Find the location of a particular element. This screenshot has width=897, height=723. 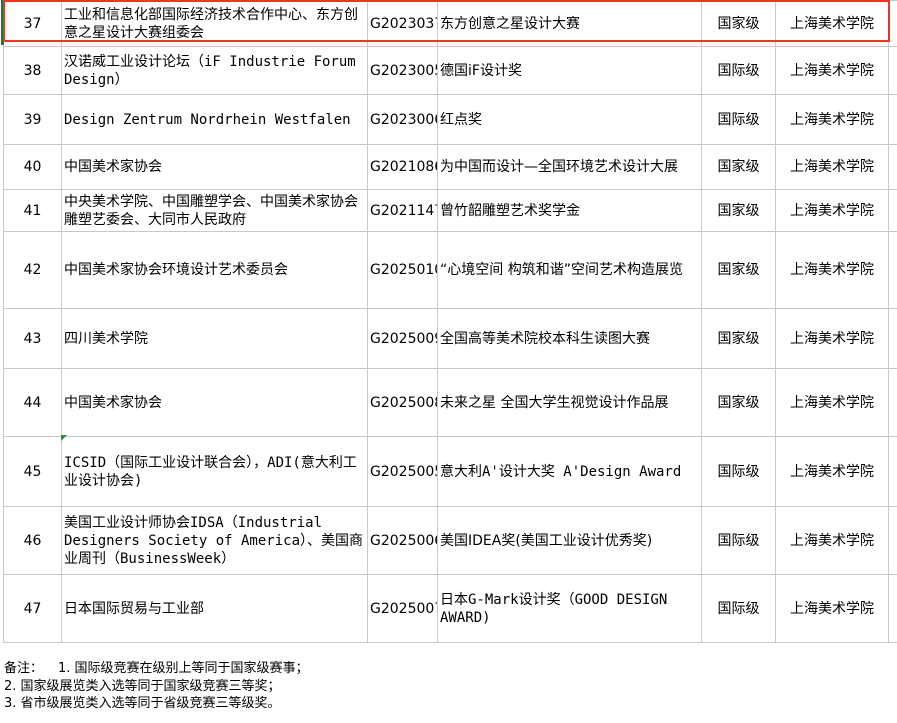

note-line-1: 备注： 1. 国际级竞赛在级别上等同于国家级赛事； is located at coordinates (156, 669).